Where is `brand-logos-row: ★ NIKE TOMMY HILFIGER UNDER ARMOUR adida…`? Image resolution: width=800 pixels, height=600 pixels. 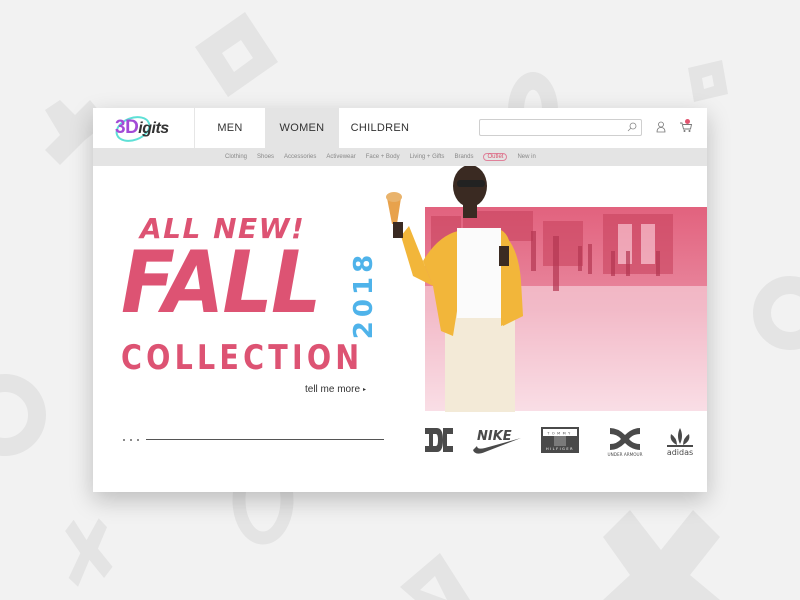 brand-logos-row: ★ NIKE TOMMY HILFIGER UNDER ARMOUR adida… is located at coordinates (563, 444).